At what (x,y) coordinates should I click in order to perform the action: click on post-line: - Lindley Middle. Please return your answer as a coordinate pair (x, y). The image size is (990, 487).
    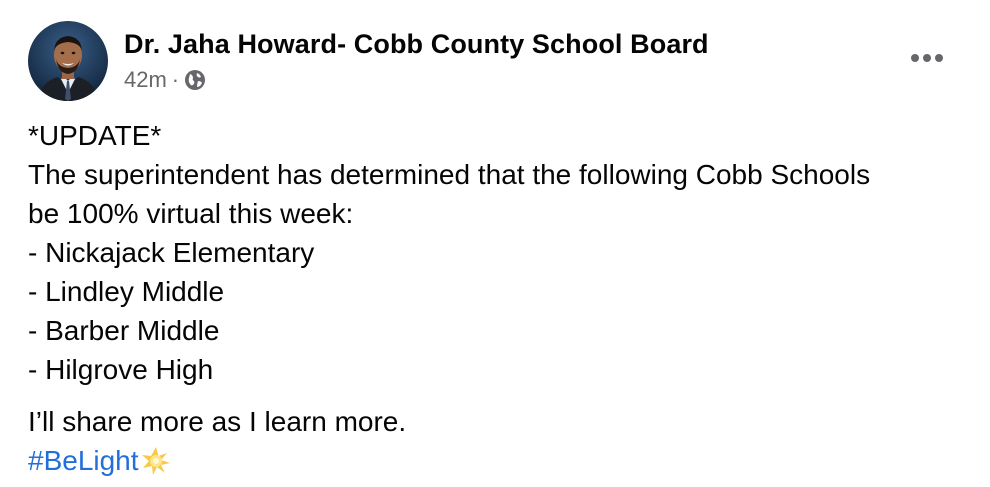
    Looking at the image, I should click on (126, 291).